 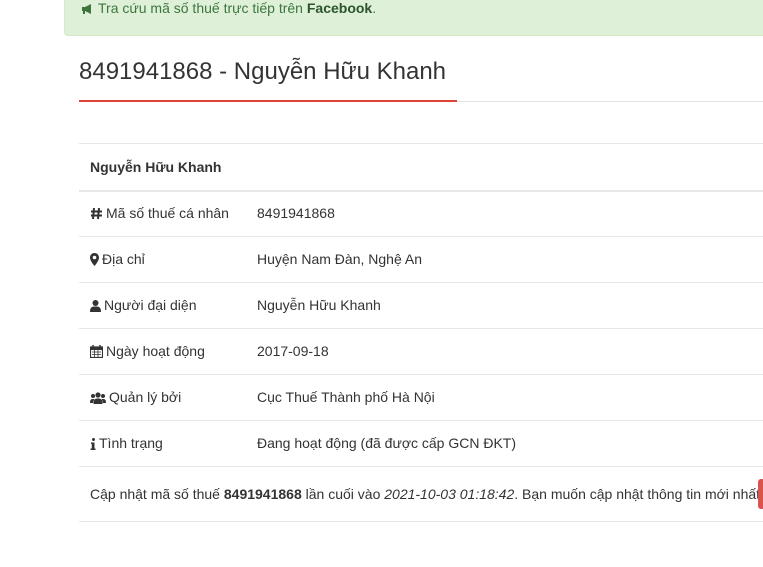 What do you see at coordinates (760, 494) in the screenshot?
I see `update-button` at bounding box center [760, 494].